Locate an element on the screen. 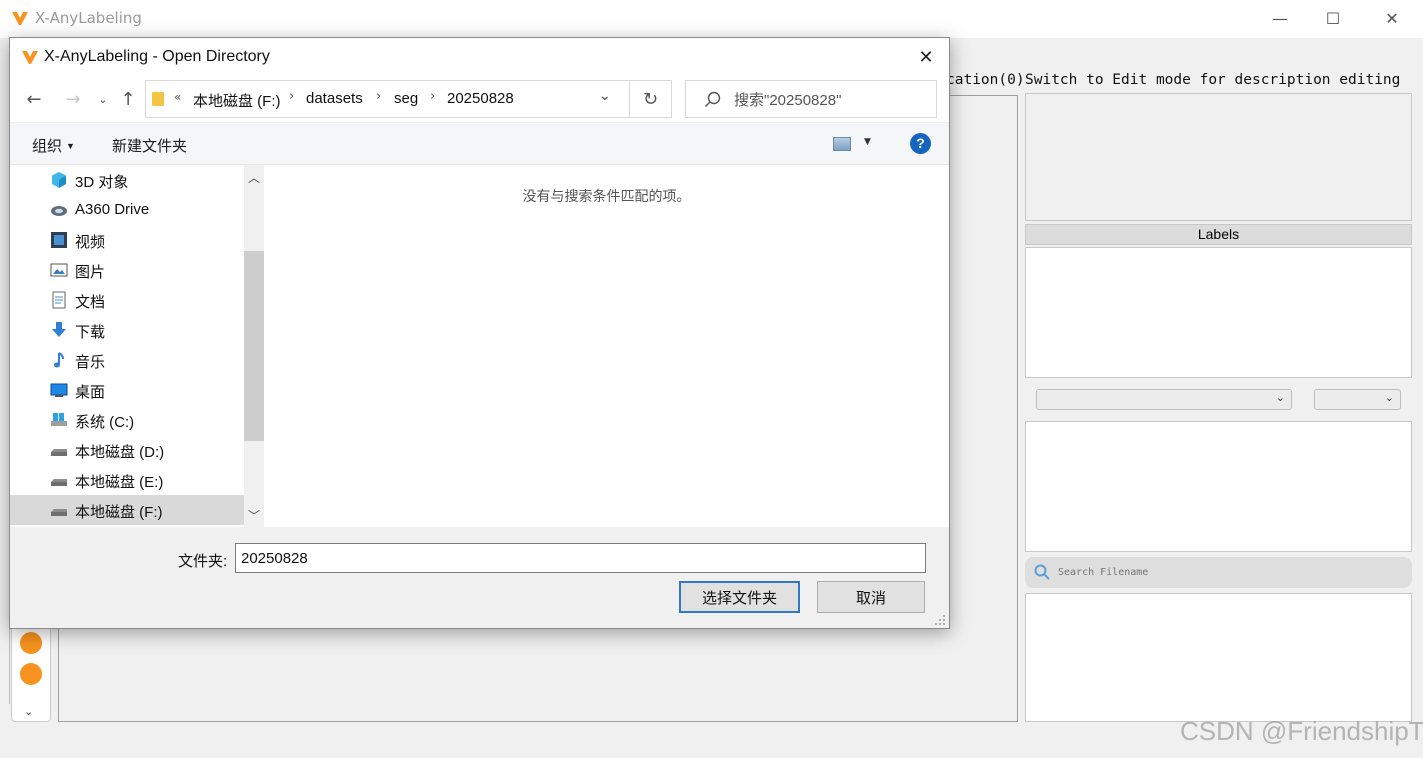 The height and width of the screenshot is (758, 1423). refresh-button: ↻ is located at coordinates (651, 99).